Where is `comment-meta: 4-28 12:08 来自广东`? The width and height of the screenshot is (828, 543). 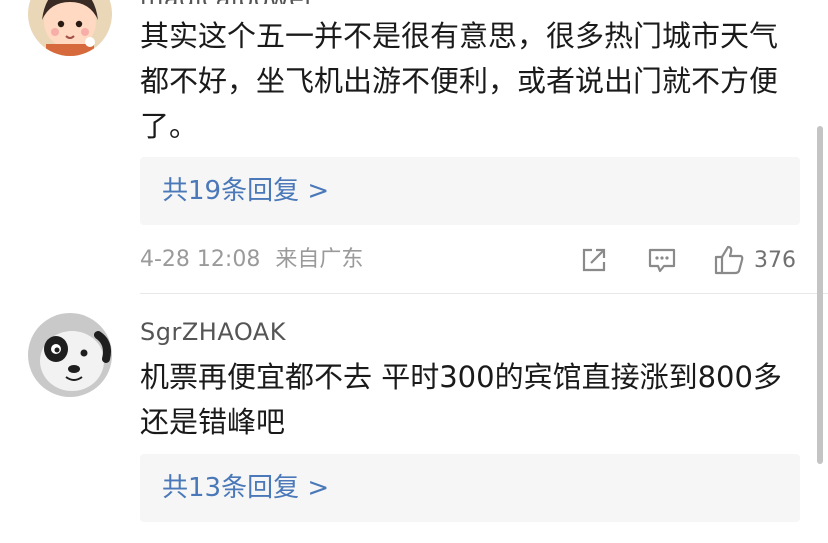 comment-meta: 4-28 12:08 来自广东 is located at coordinates (251, 260).